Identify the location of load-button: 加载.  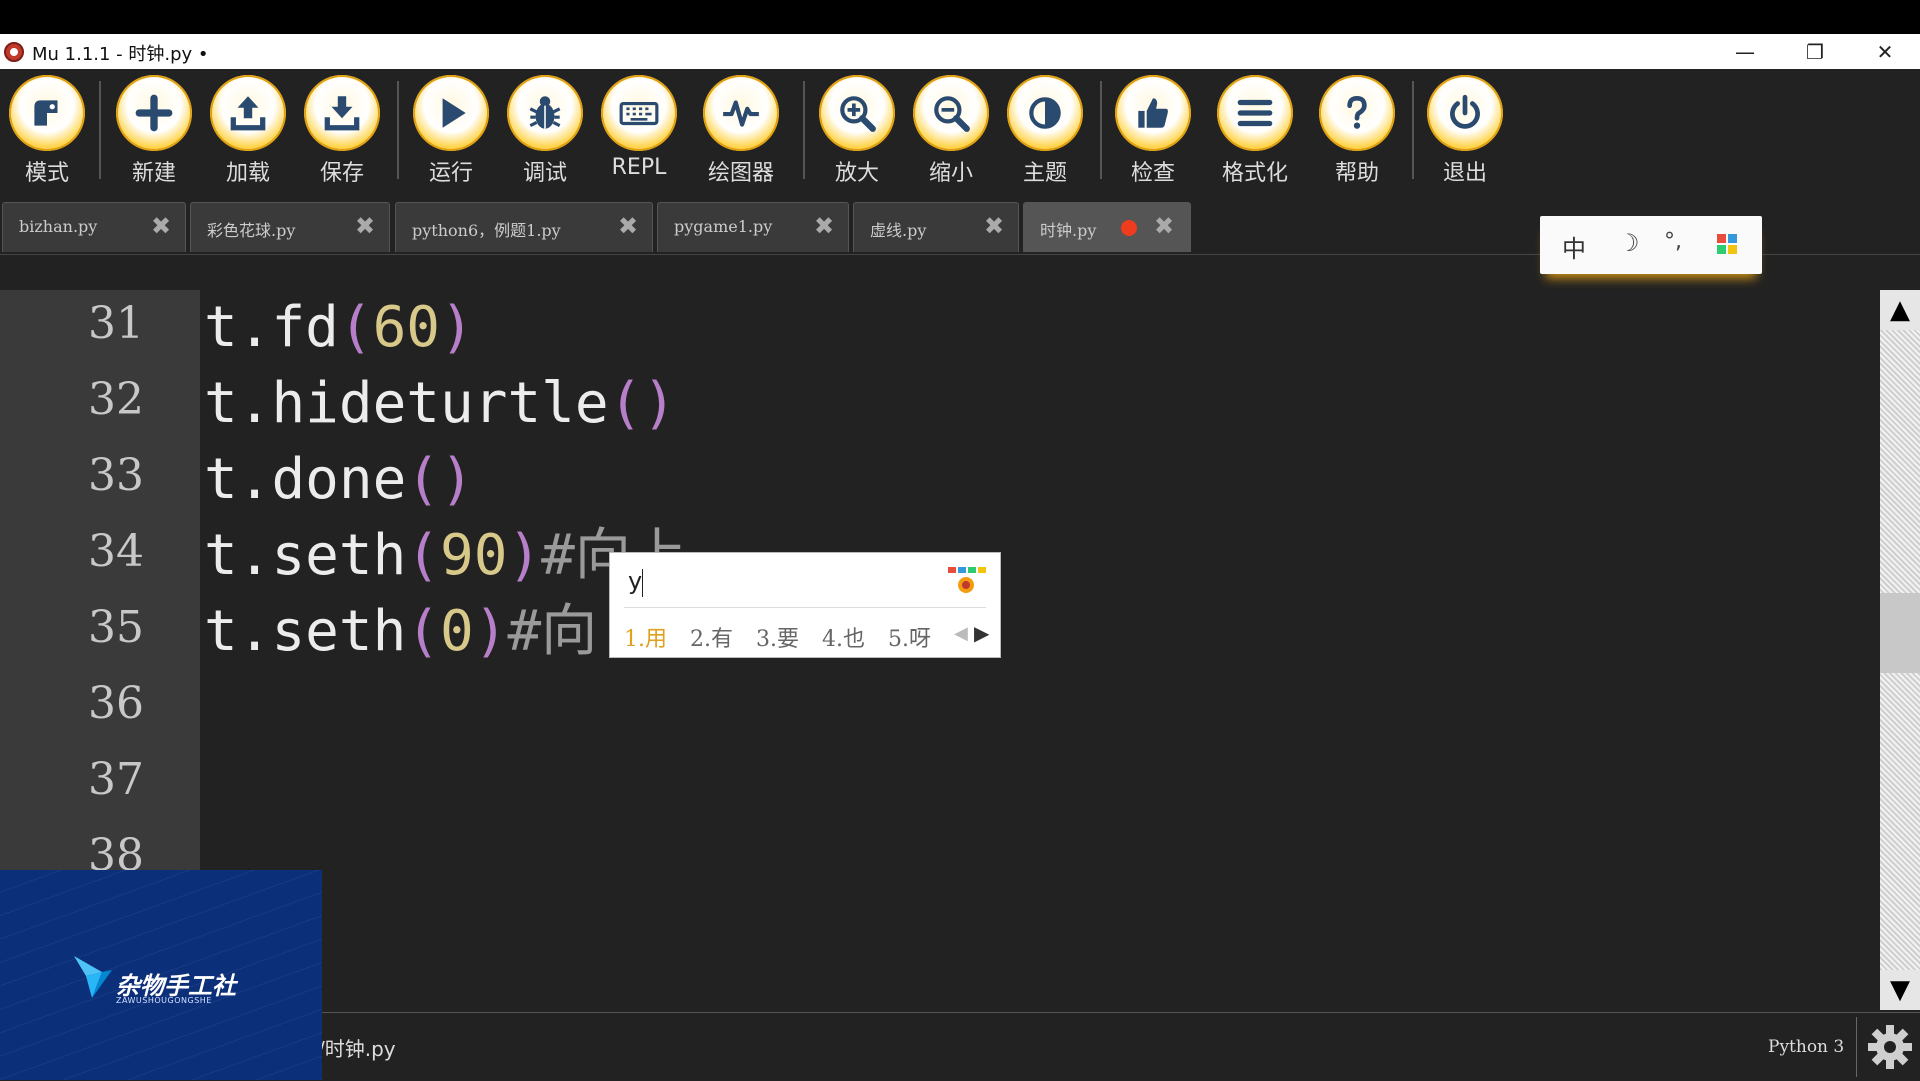
(248, 131).